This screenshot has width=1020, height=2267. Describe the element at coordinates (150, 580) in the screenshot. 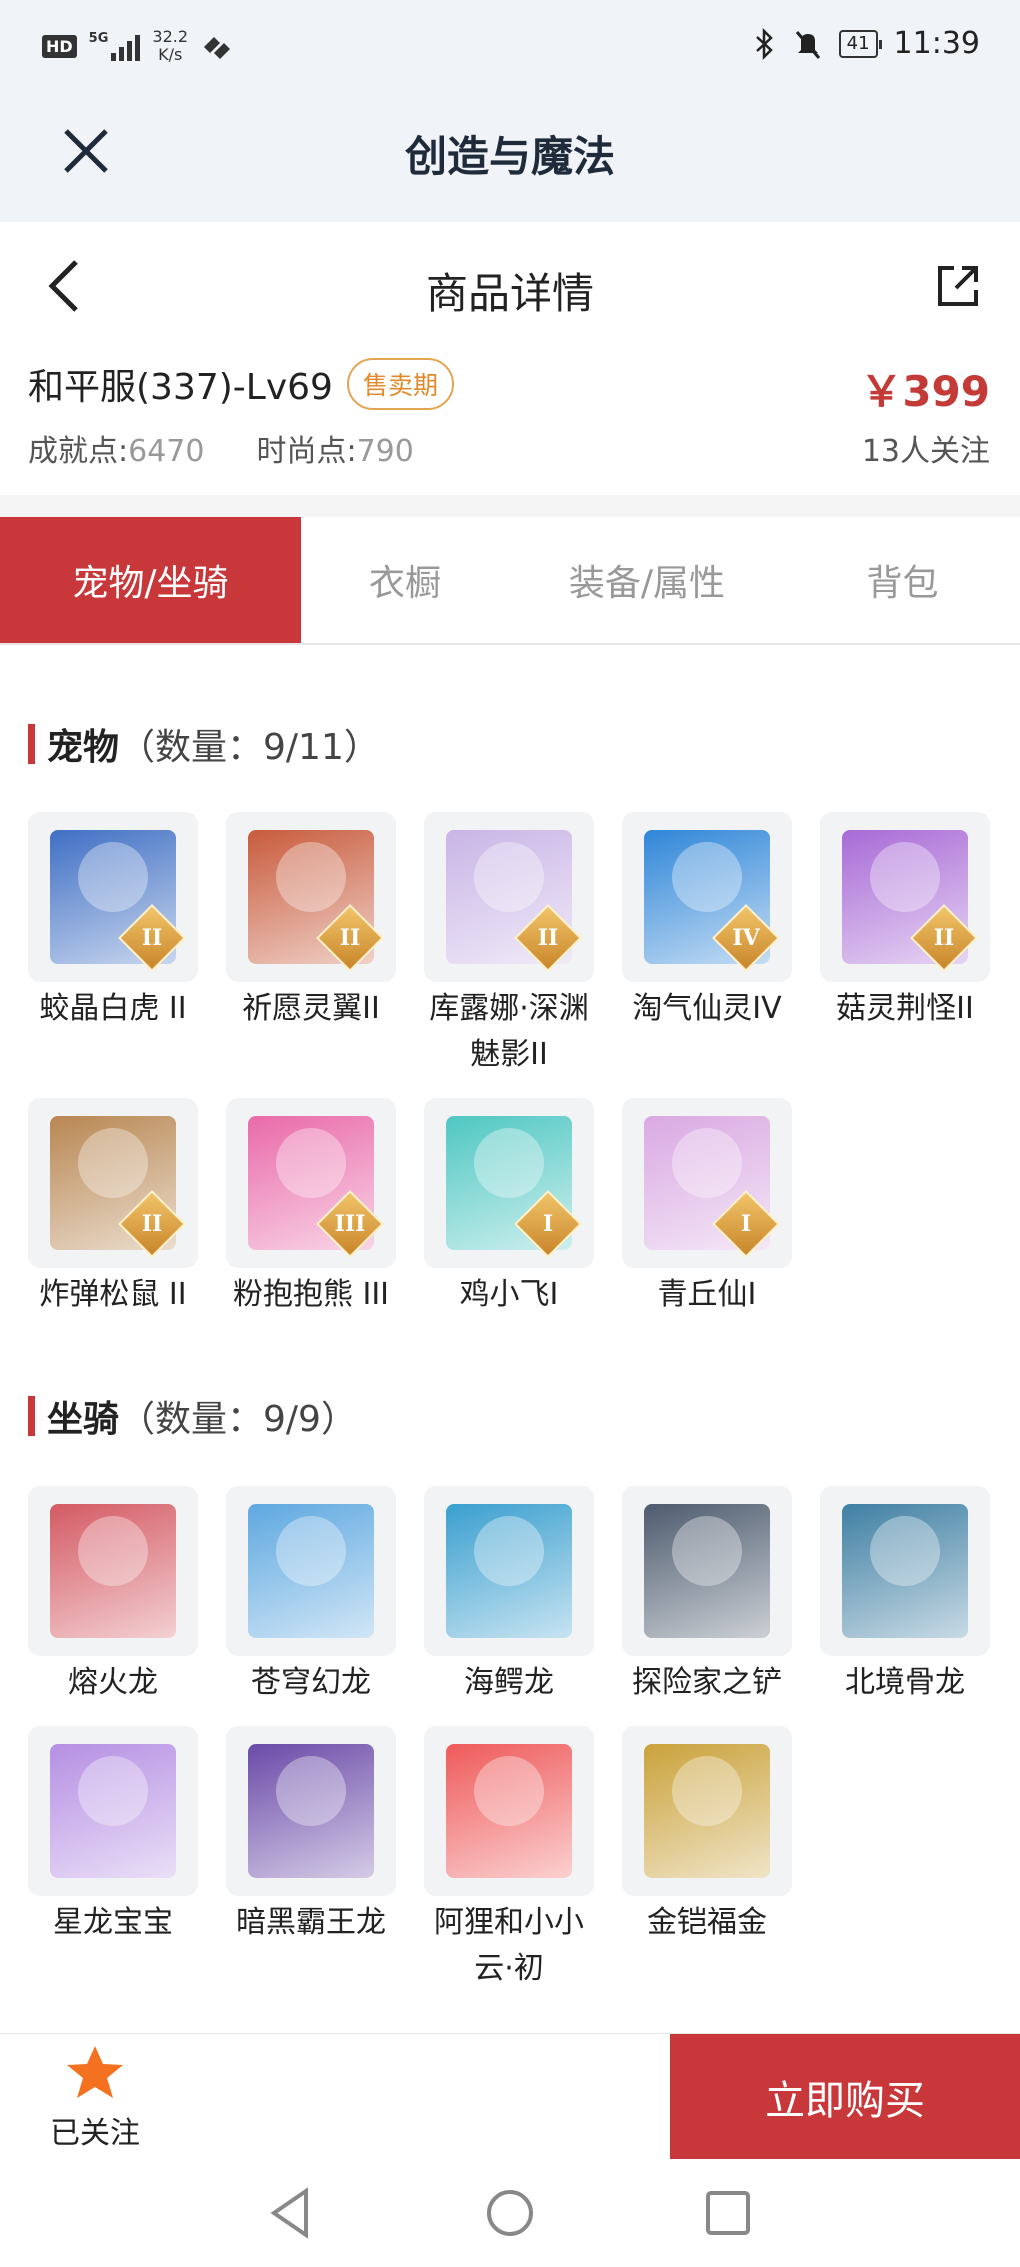

I see `tab-pets-mounts: 宠物/坐骑` at that location.